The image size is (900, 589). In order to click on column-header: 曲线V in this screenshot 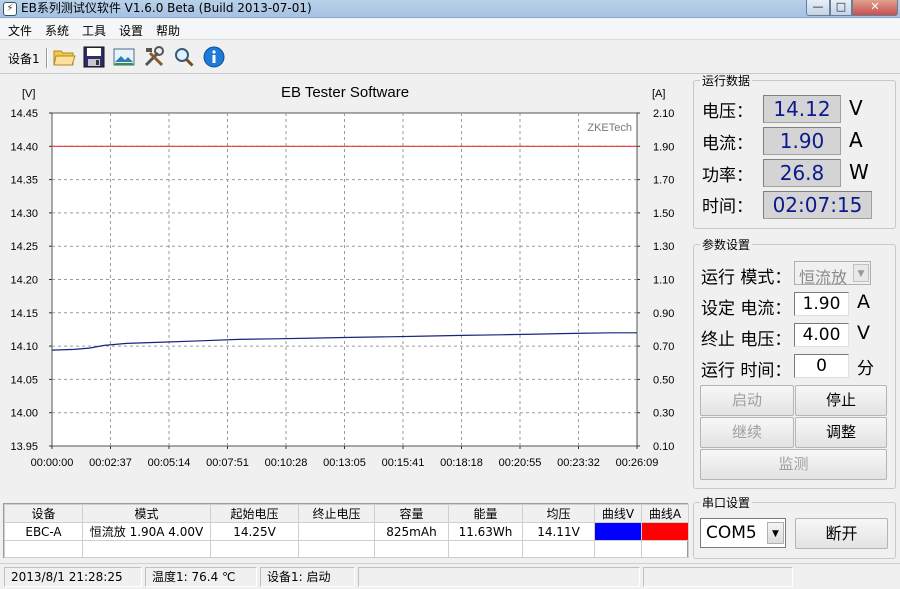, I will do `click(618, 513)`.